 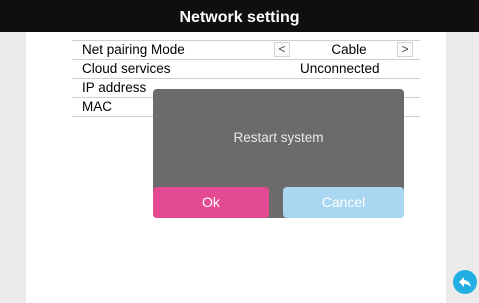 I want to click on back-button, so click(x=465, y=282).